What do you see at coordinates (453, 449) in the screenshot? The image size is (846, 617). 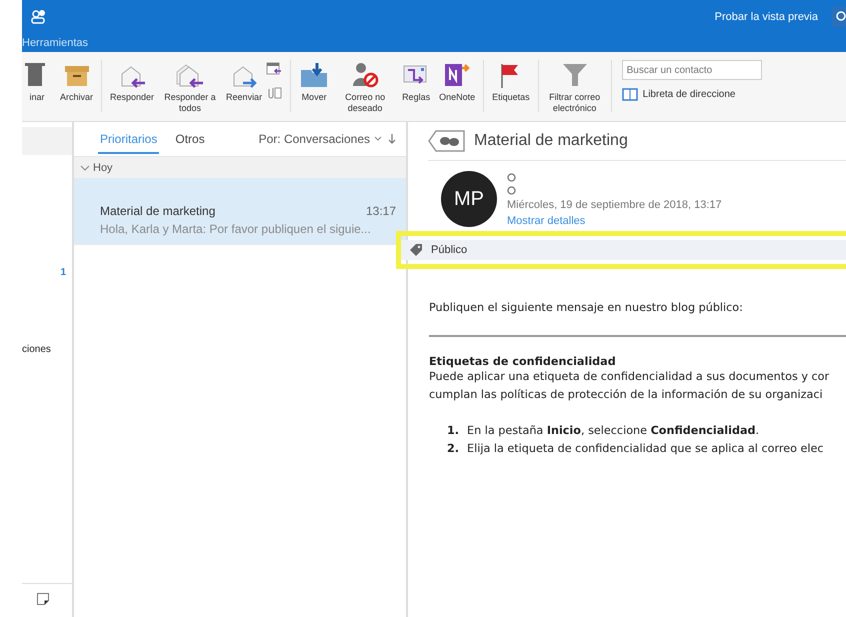 I see `list-number: 2.` at bounding box center [453, 449].